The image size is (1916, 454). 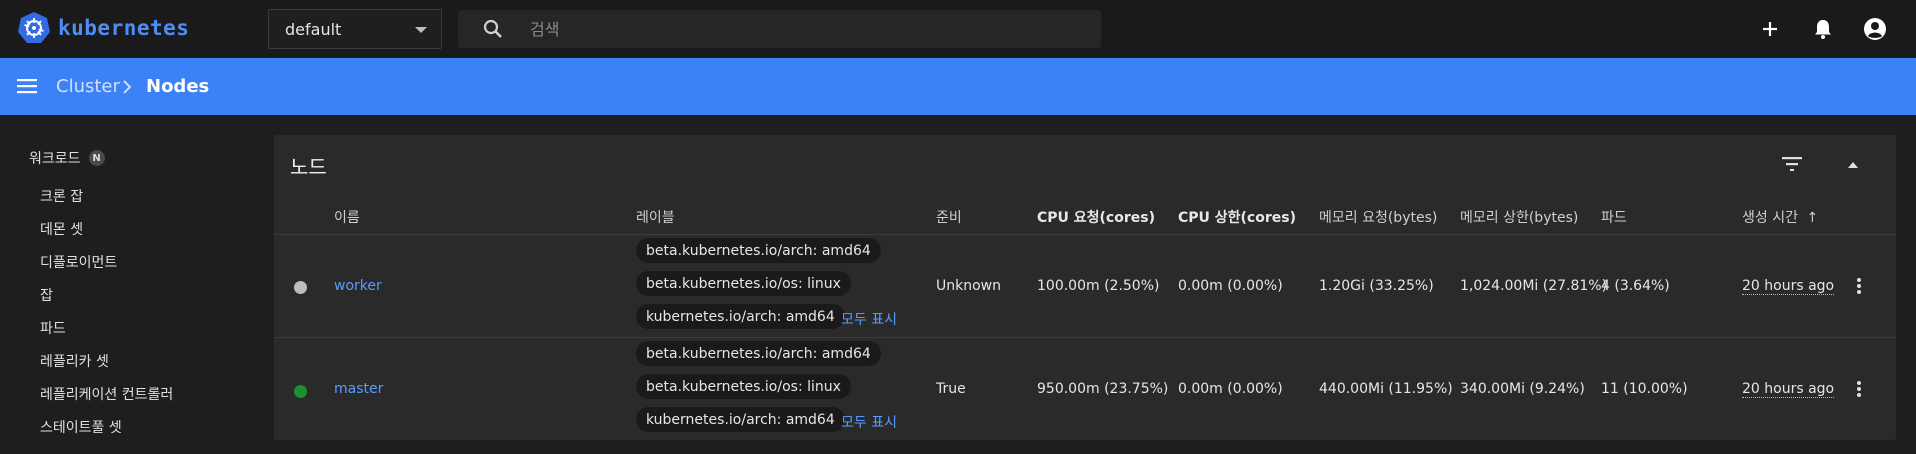 What do you see at coordinates (1875, 29) in the screenshot?
I see `account-icon` at bounding box center [1875, 29].